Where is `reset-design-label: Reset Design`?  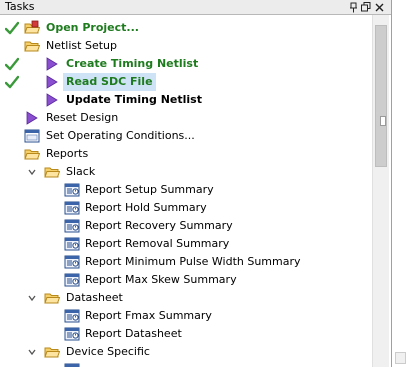
reset-design-label: Reset Design is located at coordinates (82, 117).